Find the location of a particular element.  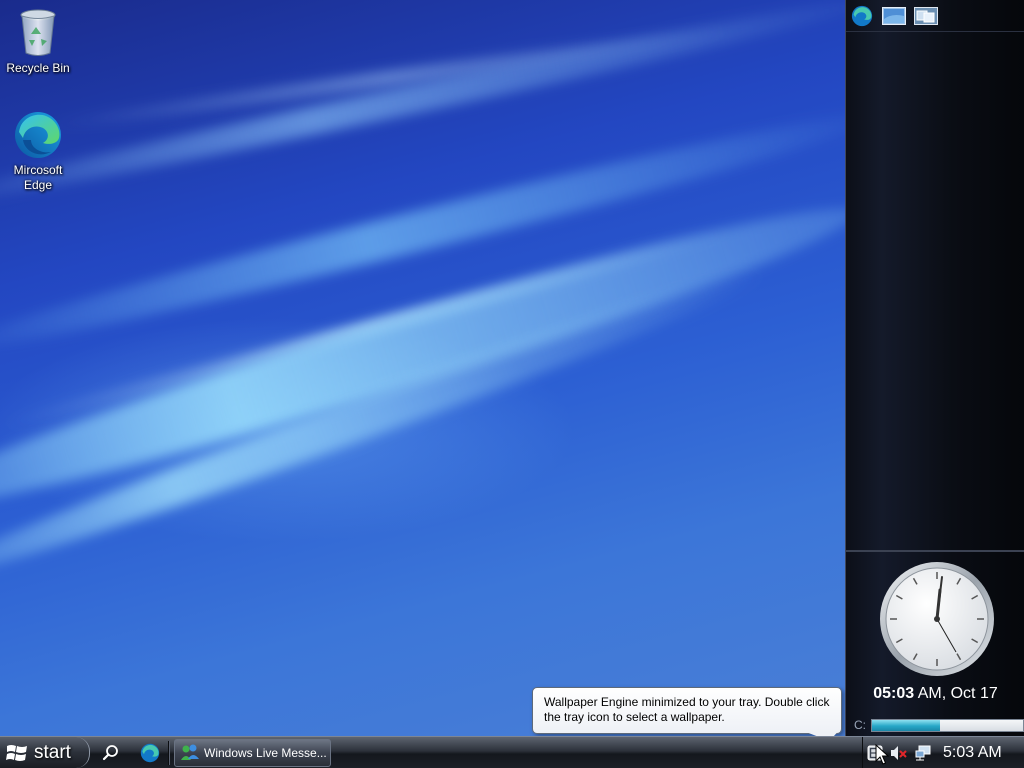

tray-clock: 5:03 AM is located at coordinates (972, 753).